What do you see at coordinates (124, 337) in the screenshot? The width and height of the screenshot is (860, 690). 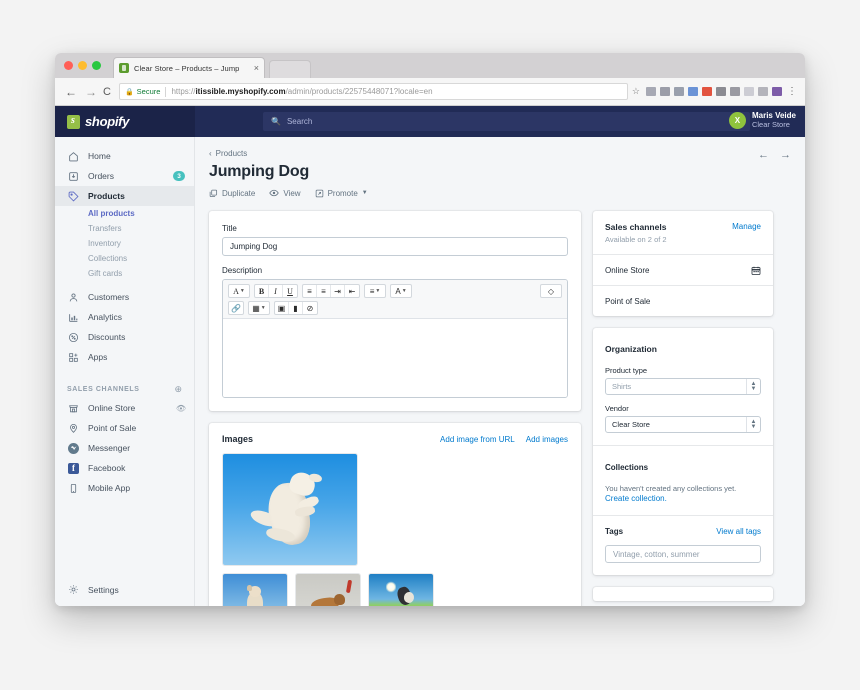 I see `sidebar-item-discounts: Discounts` at bounding box center [124, 337].